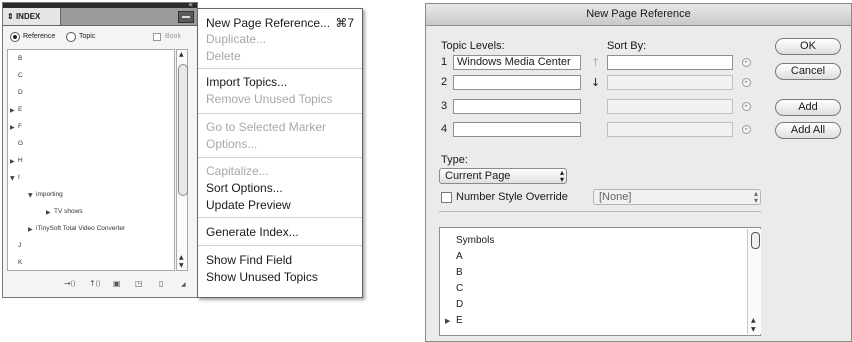 Image resolution: width=852 pixels, height=342 pixels. I want to click on number-style-select: [None] ▴ ▾, so click(677, 197).